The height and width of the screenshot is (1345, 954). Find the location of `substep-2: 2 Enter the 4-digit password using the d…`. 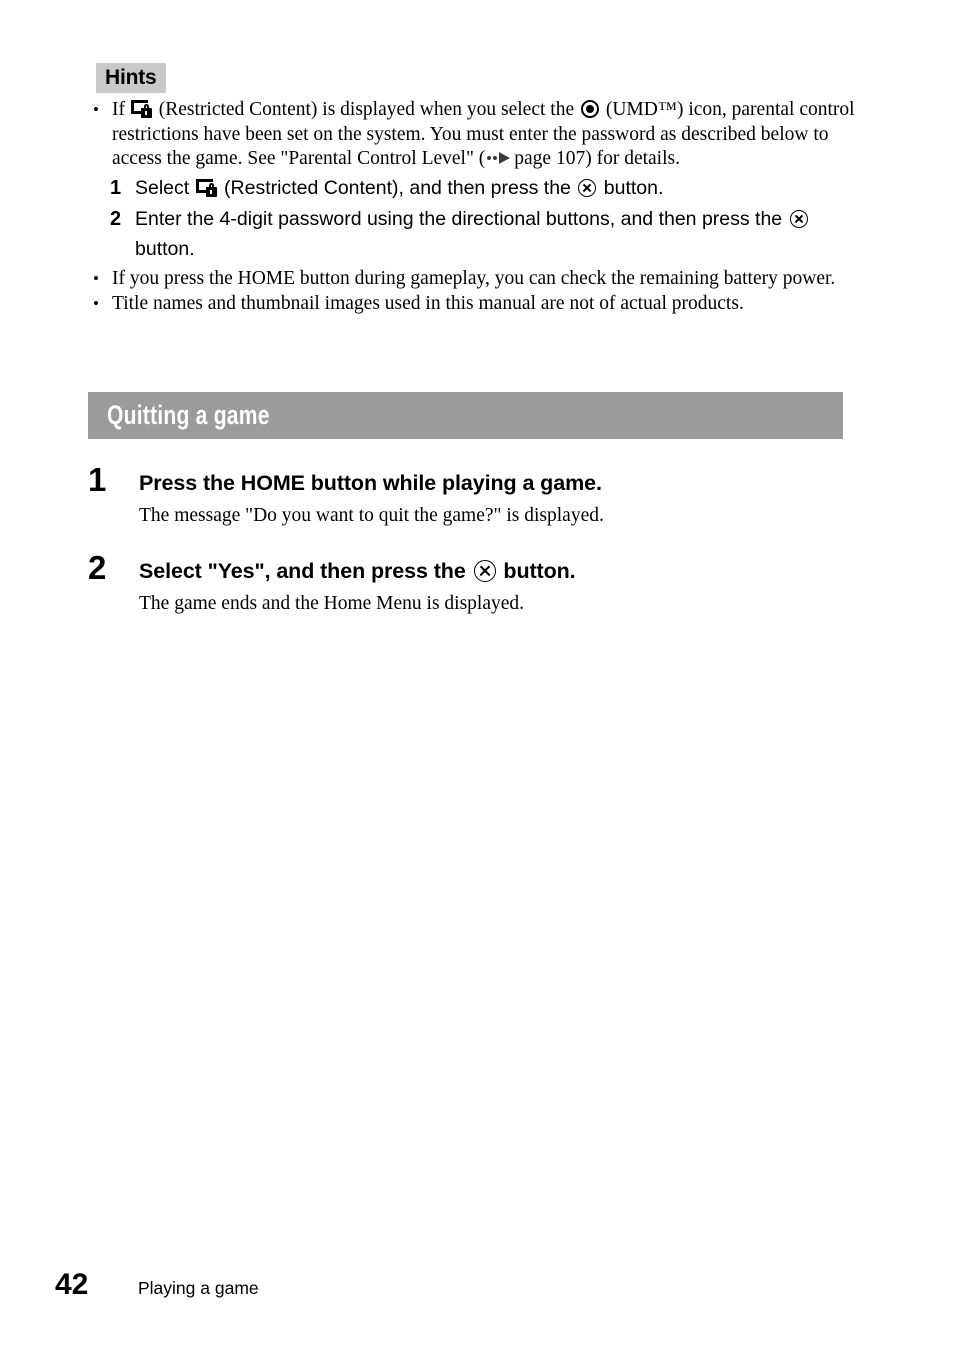

substep-2: 2 Enter the 4-digit password using the d… is located at coordinates (490, 234).